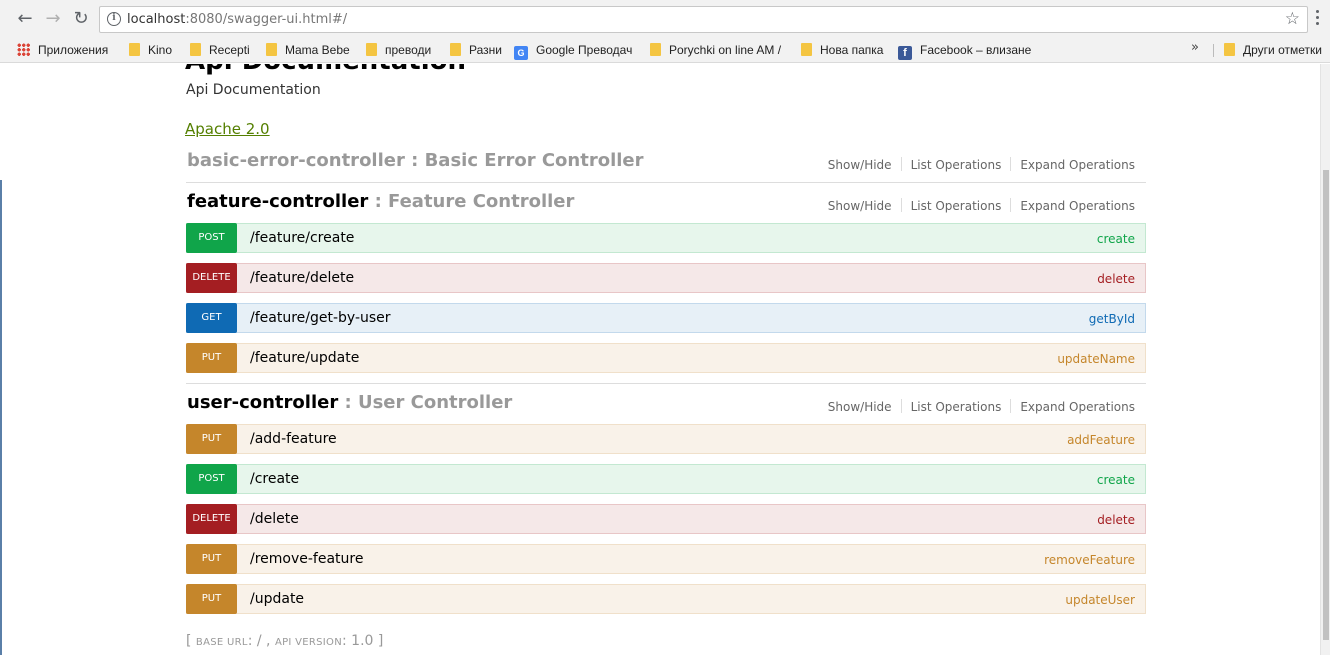  I want to click on bookmark-label: Porychki on line AM /, so click(725, 50).